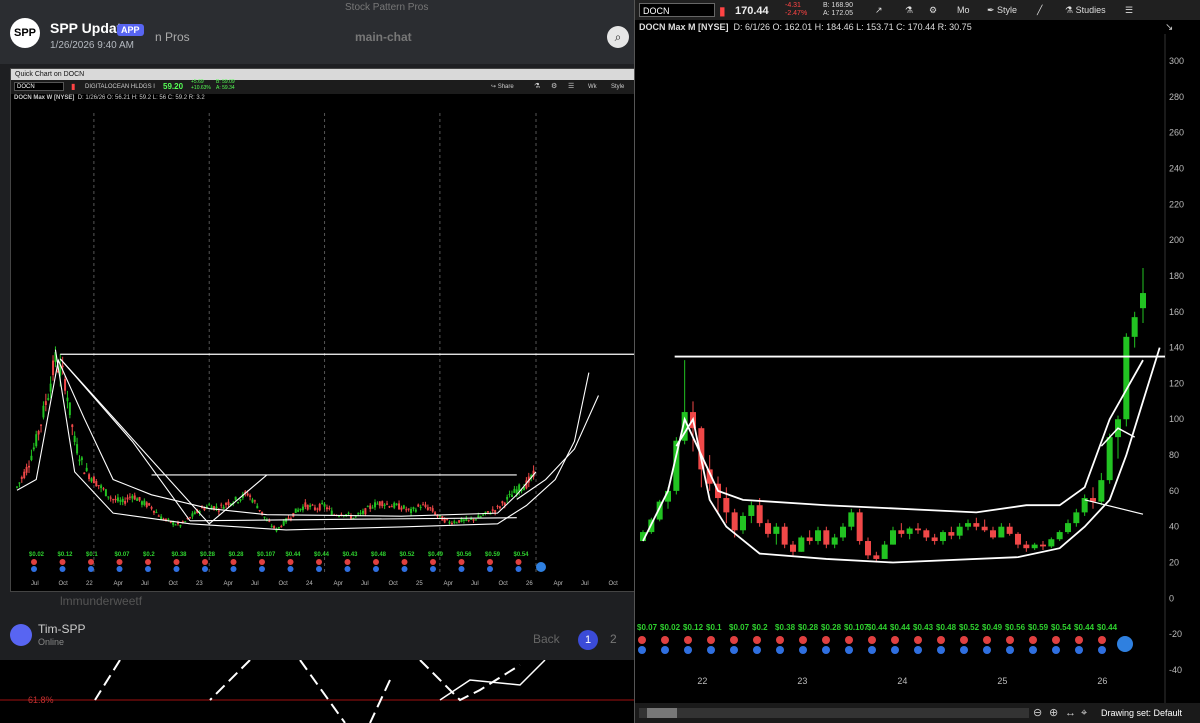 The image size is (1200, 723). I want to click on pan-icon: ↔, so click(1070, 713).